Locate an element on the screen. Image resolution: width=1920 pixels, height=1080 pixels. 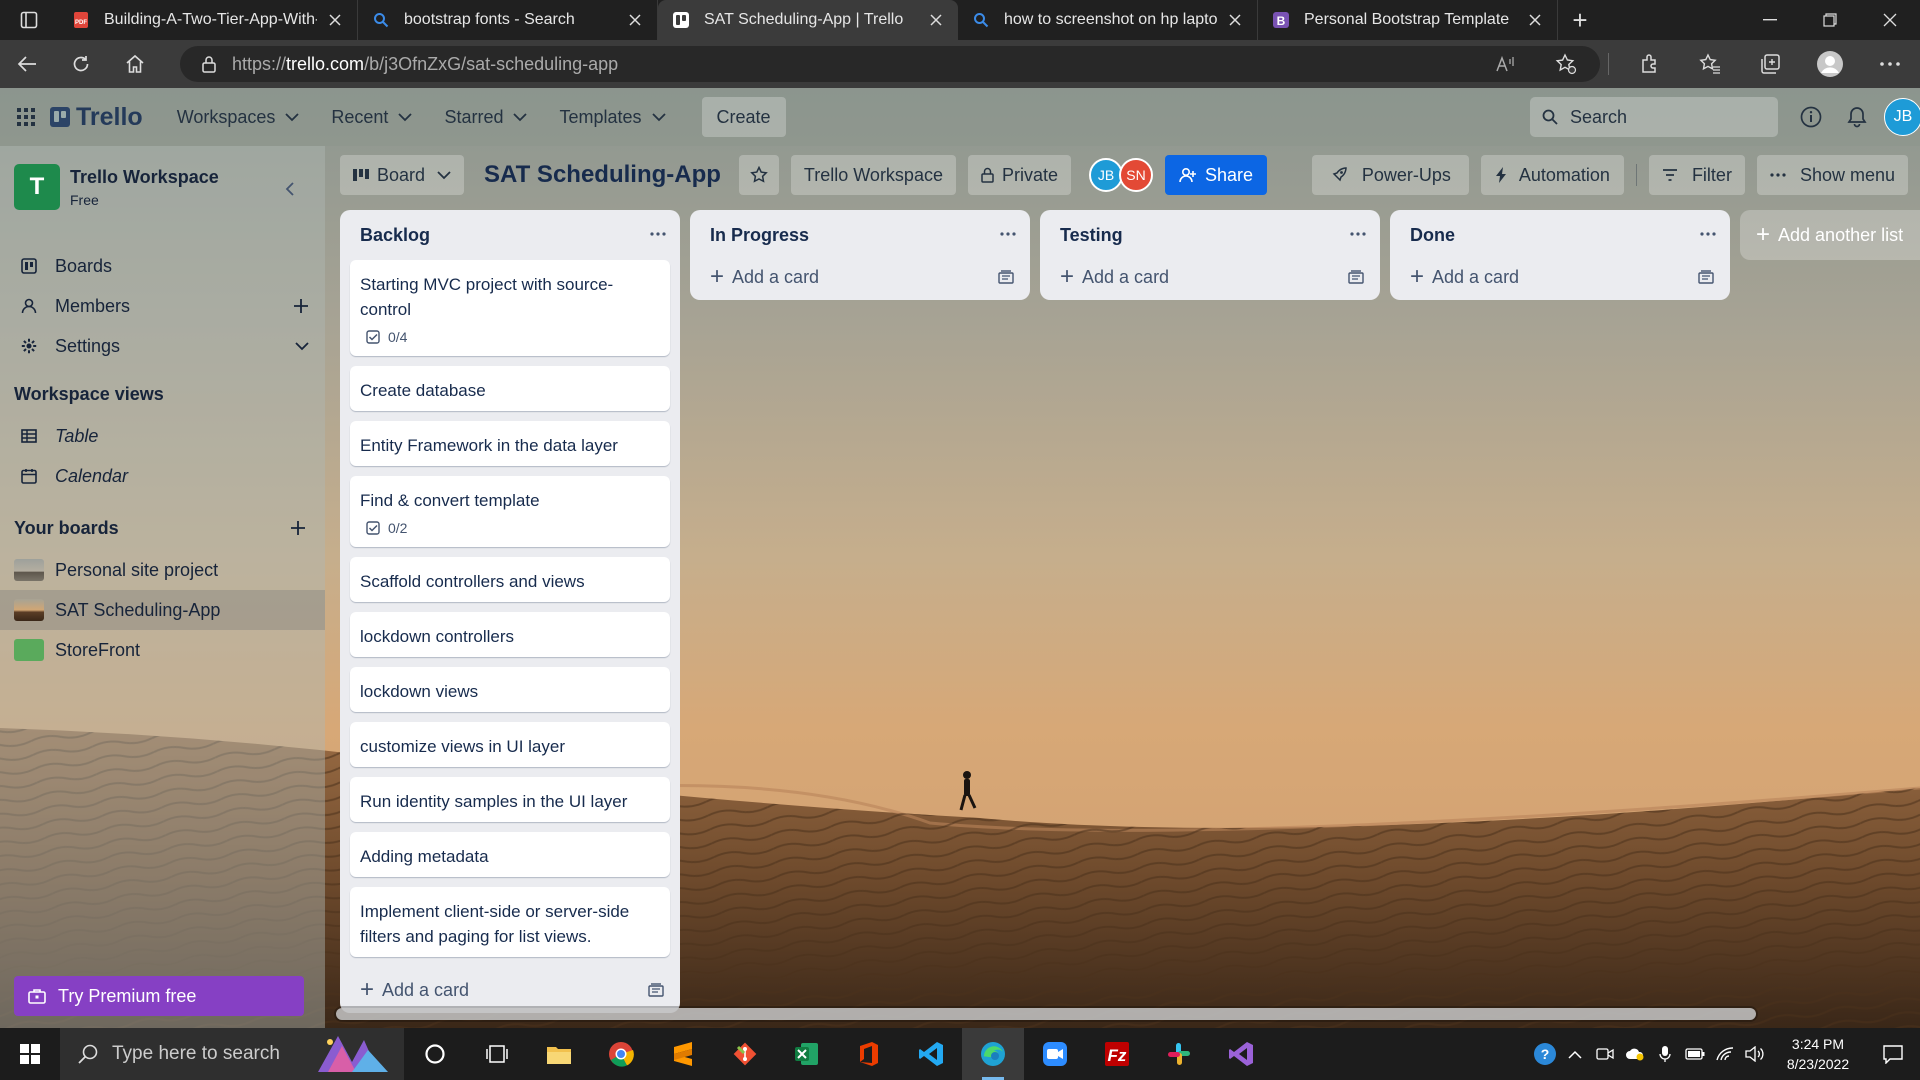
browser-tab: SAT Scheduling-App | Trello is located at coordinates (808, 20).